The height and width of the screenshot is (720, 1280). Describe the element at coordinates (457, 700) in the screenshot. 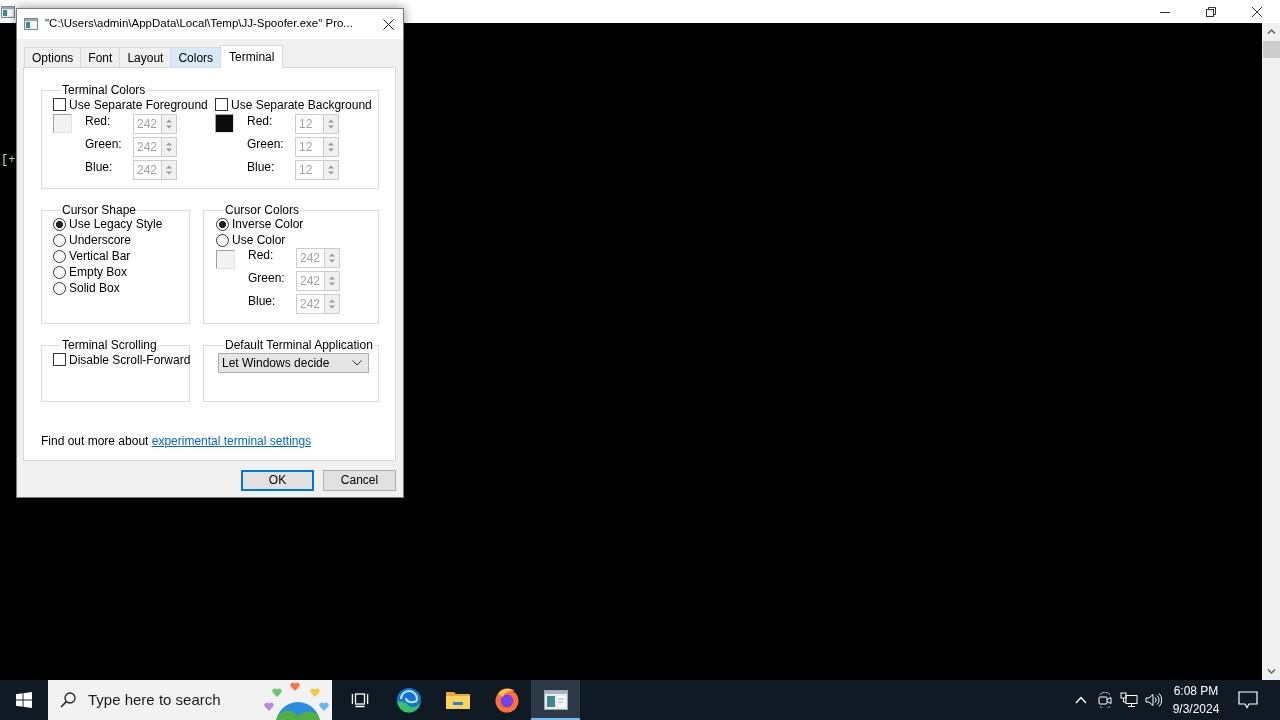

I see `folder-icon` at that location.